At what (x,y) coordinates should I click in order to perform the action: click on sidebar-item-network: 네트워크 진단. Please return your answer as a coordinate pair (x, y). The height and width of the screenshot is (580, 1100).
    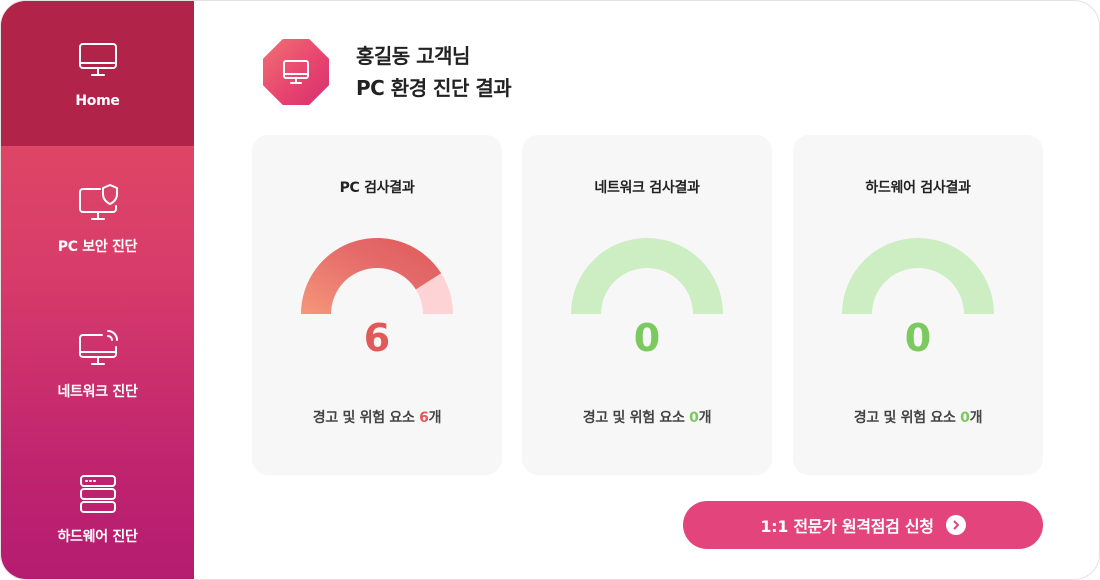
    Looking at the image, I should click on (97, 363).